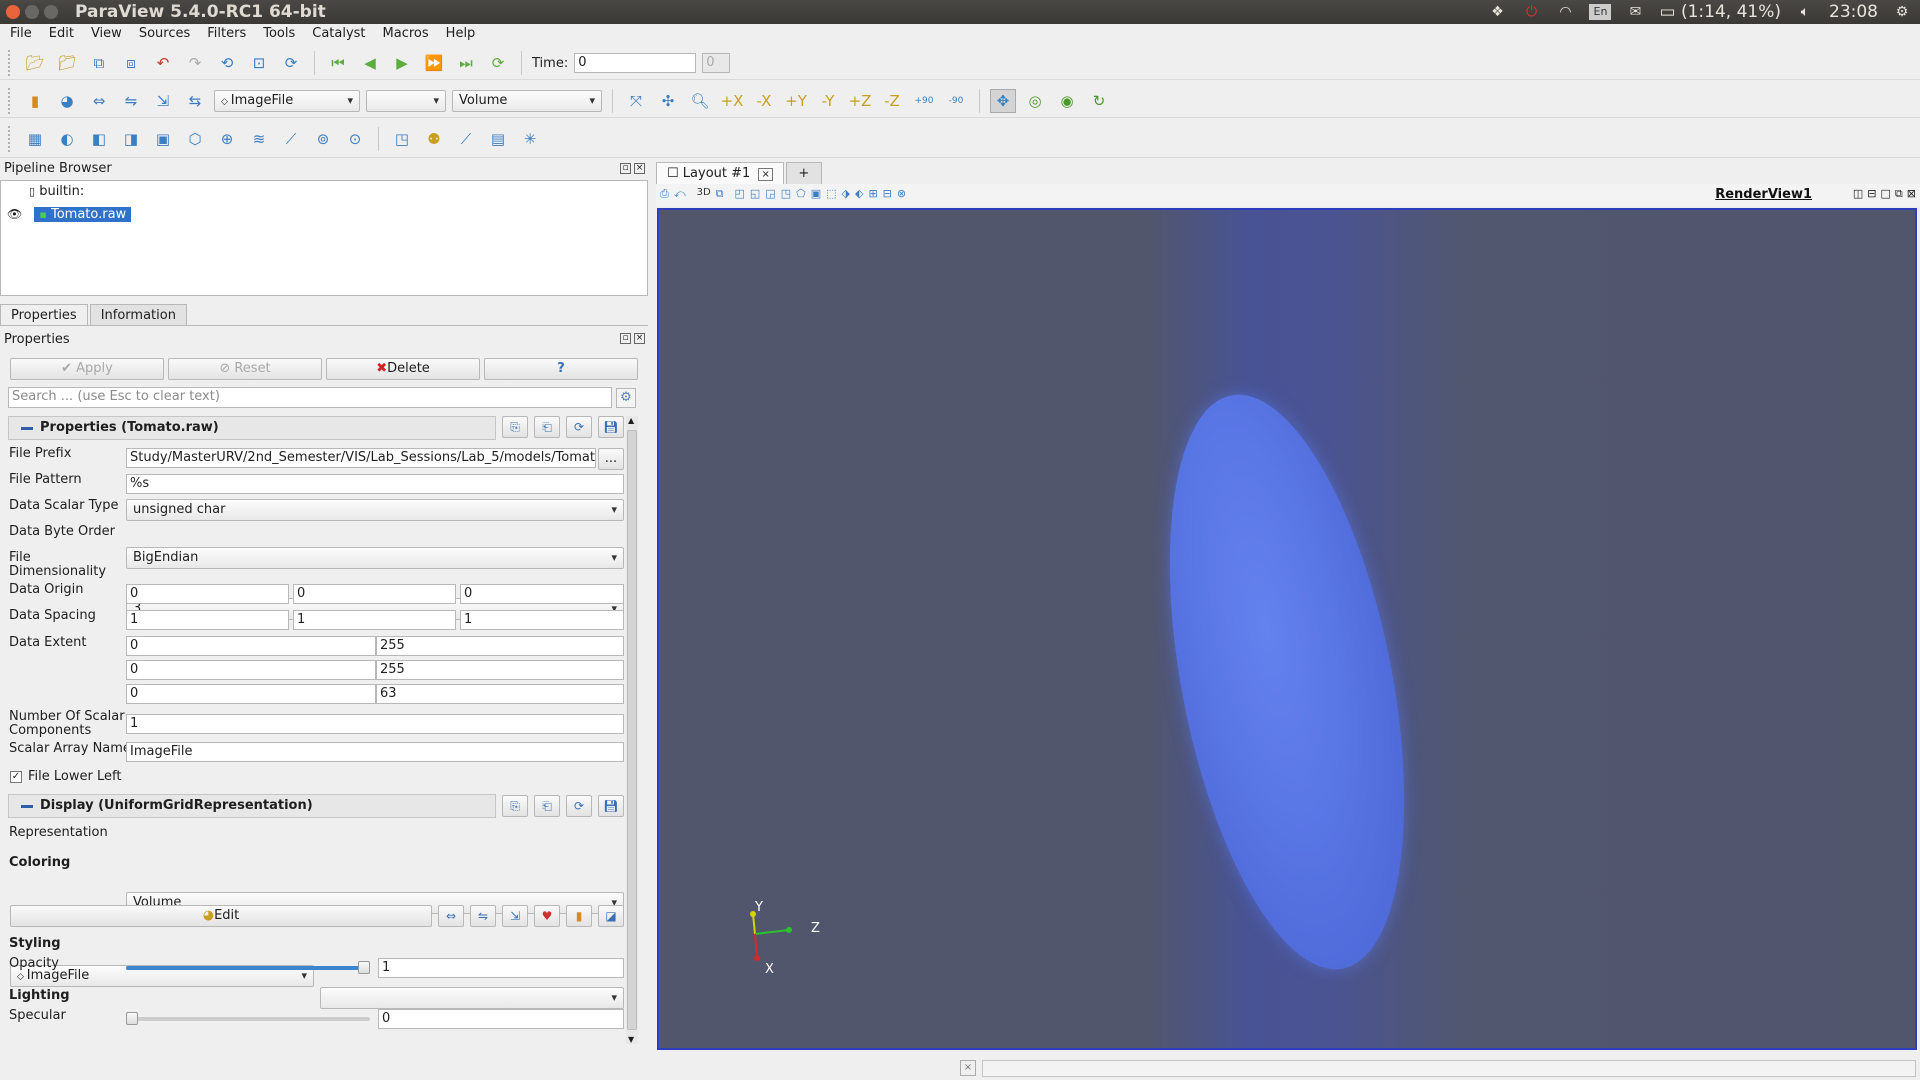 The width and height of the screenshot is (1920, 1080). I want to click on apply-button: ✔ Apply, so click(87, 369).